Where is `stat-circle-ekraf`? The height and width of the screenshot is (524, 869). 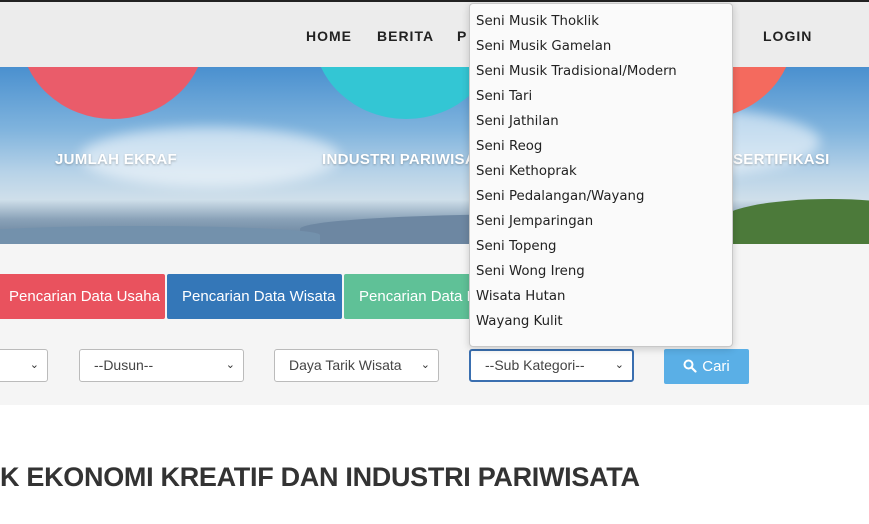 stat-circle-ekraf is located at coordinates (113, 93).